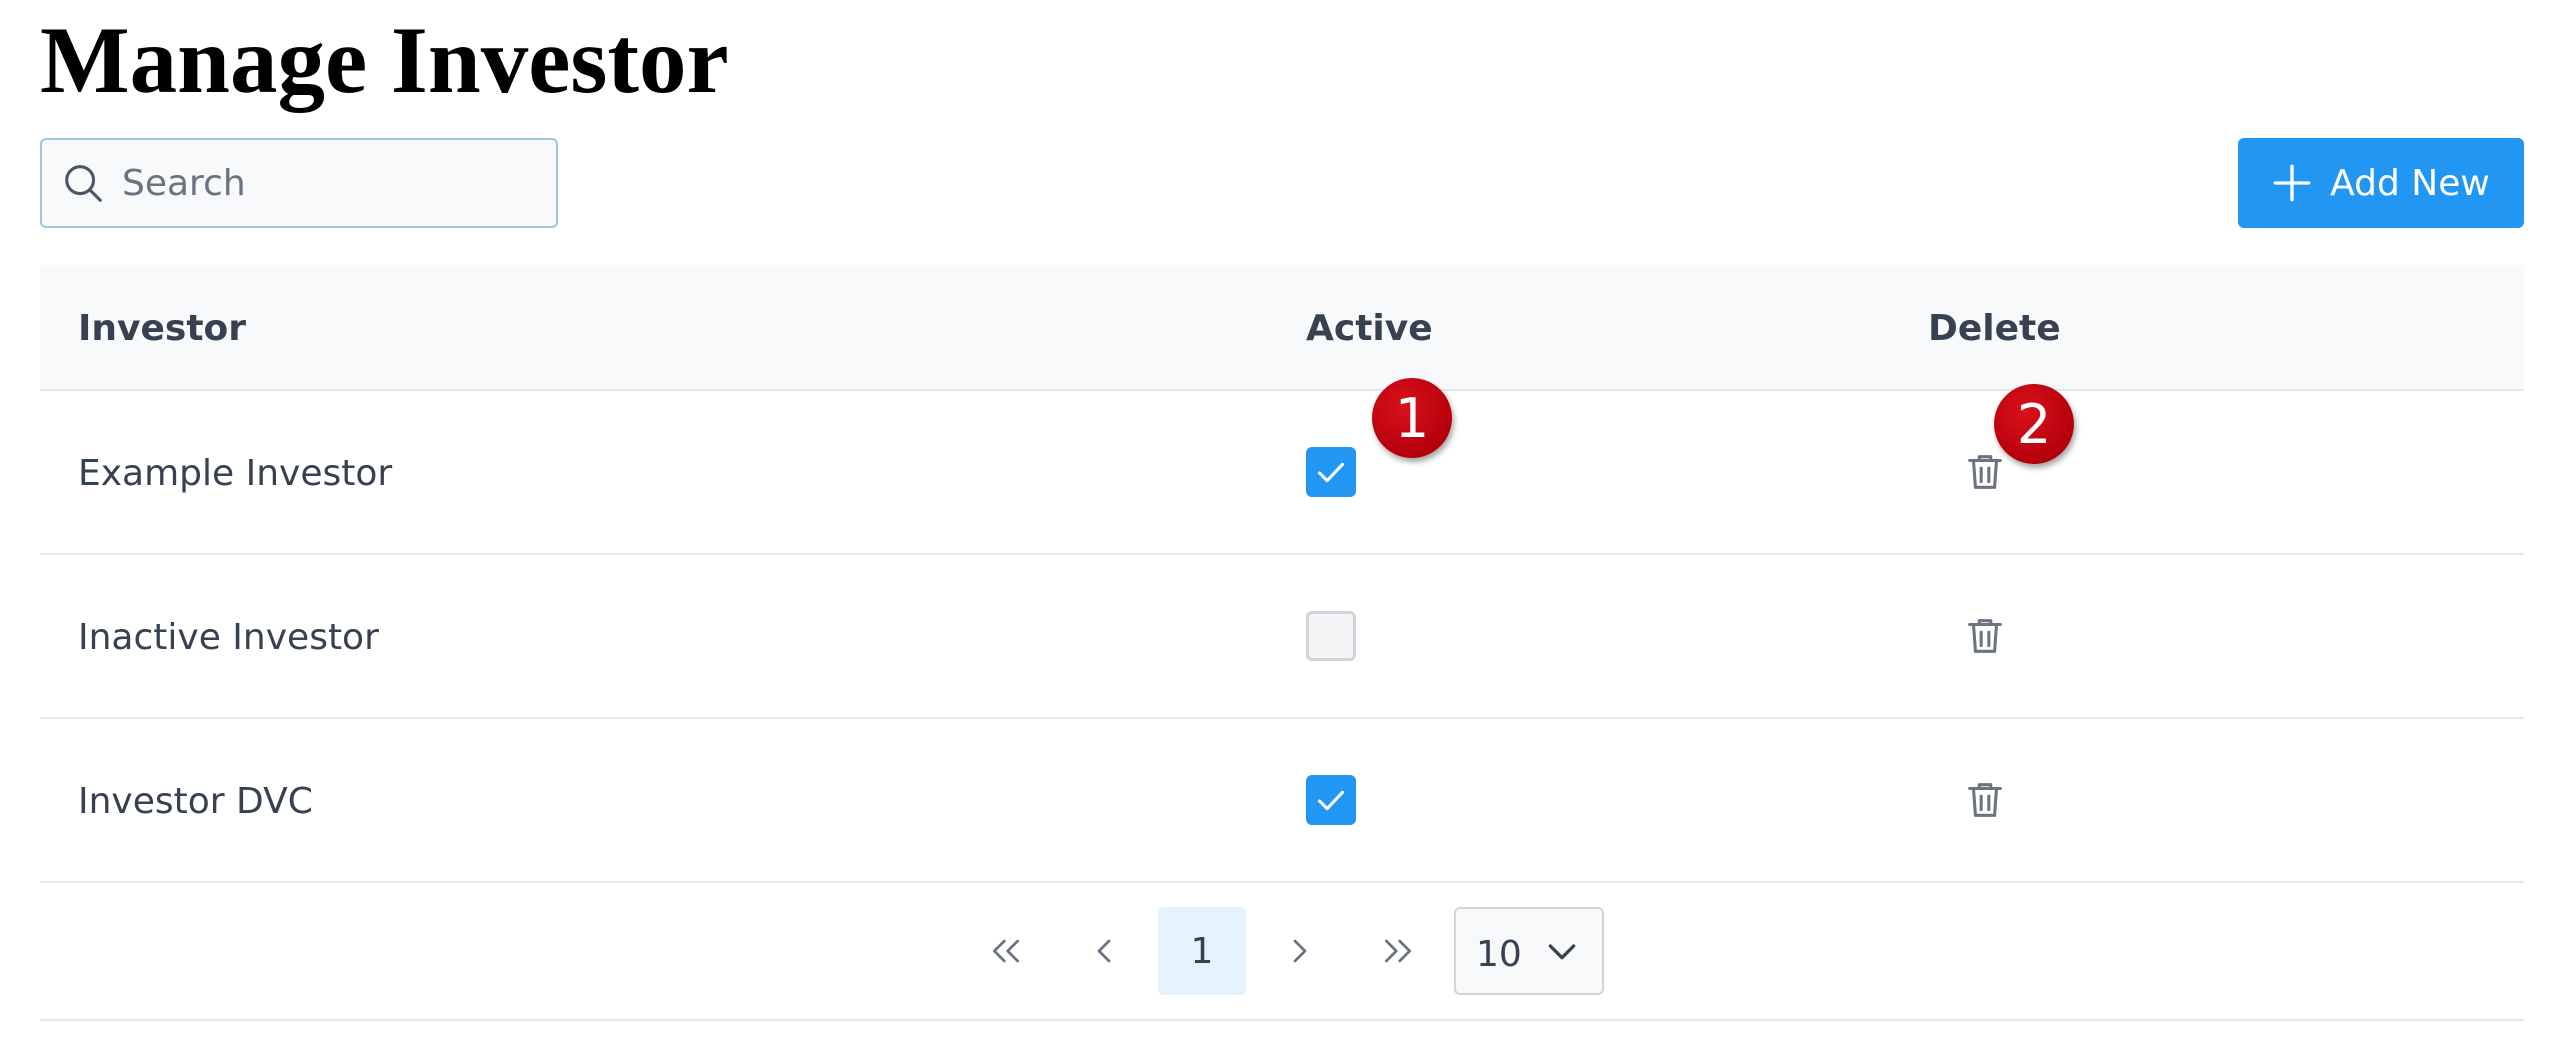 The image size is (2556, 1052). I want to click on annotation-badge-1: 1, so click(1412, 418).